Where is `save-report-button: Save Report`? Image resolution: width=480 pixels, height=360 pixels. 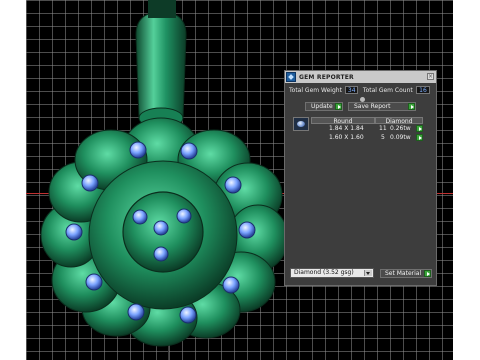
save-report-button: Save Report is located at coordinates (382, 106).